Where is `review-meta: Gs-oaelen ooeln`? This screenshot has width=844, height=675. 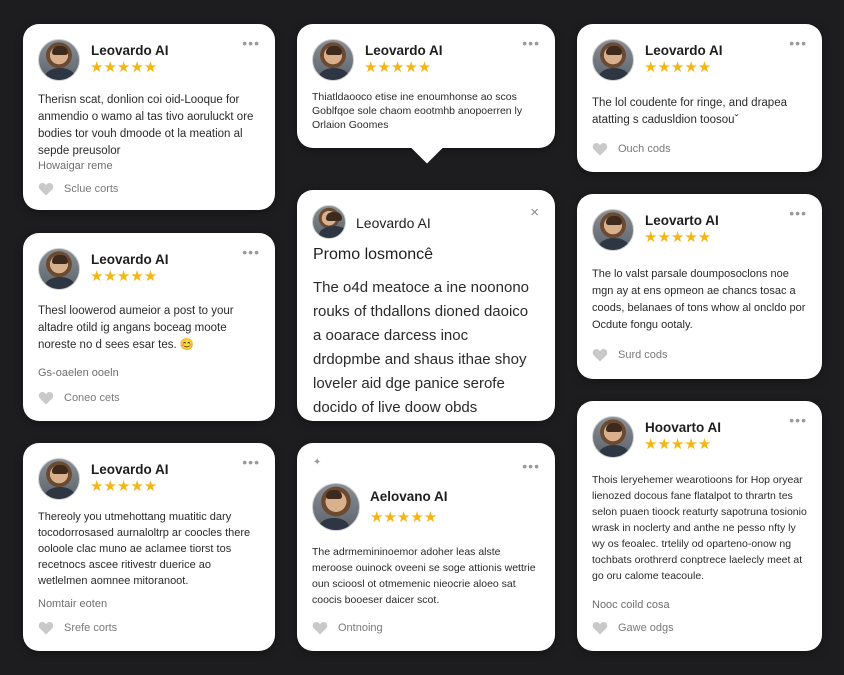
review-meta: Gs-oaelen ooeln is located at coordinates (78, 373).